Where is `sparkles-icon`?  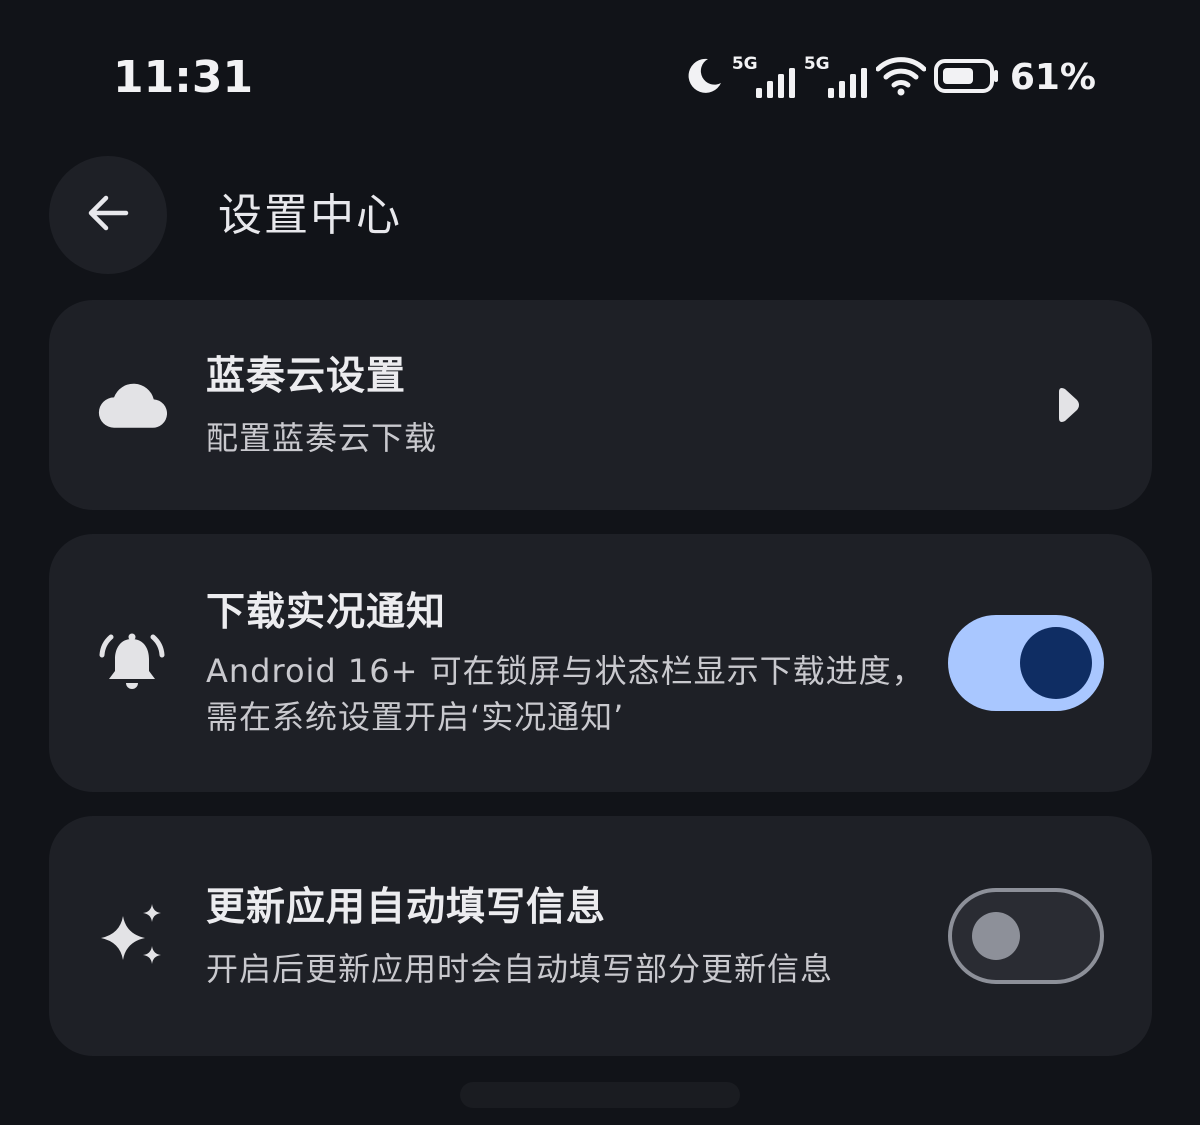 sparkles-icon is located at coordinates (132, 937).